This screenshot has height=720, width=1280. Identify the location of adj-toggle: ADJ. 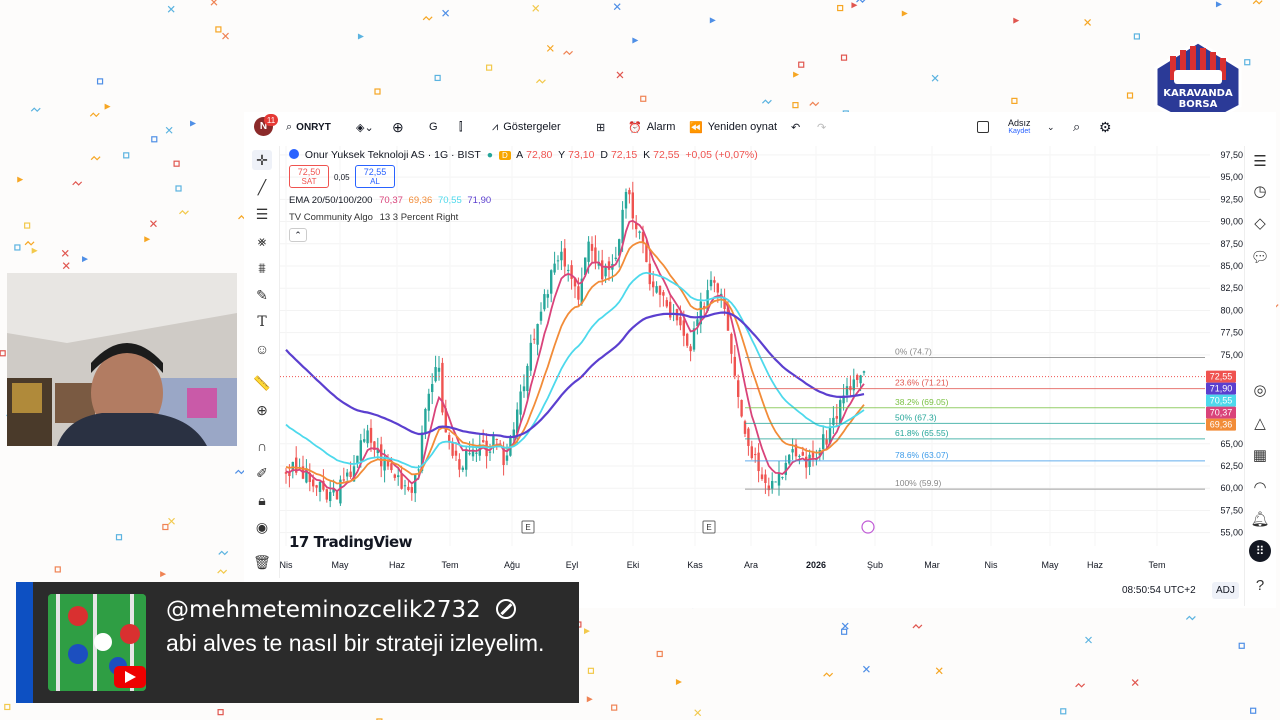
(1225, 590).